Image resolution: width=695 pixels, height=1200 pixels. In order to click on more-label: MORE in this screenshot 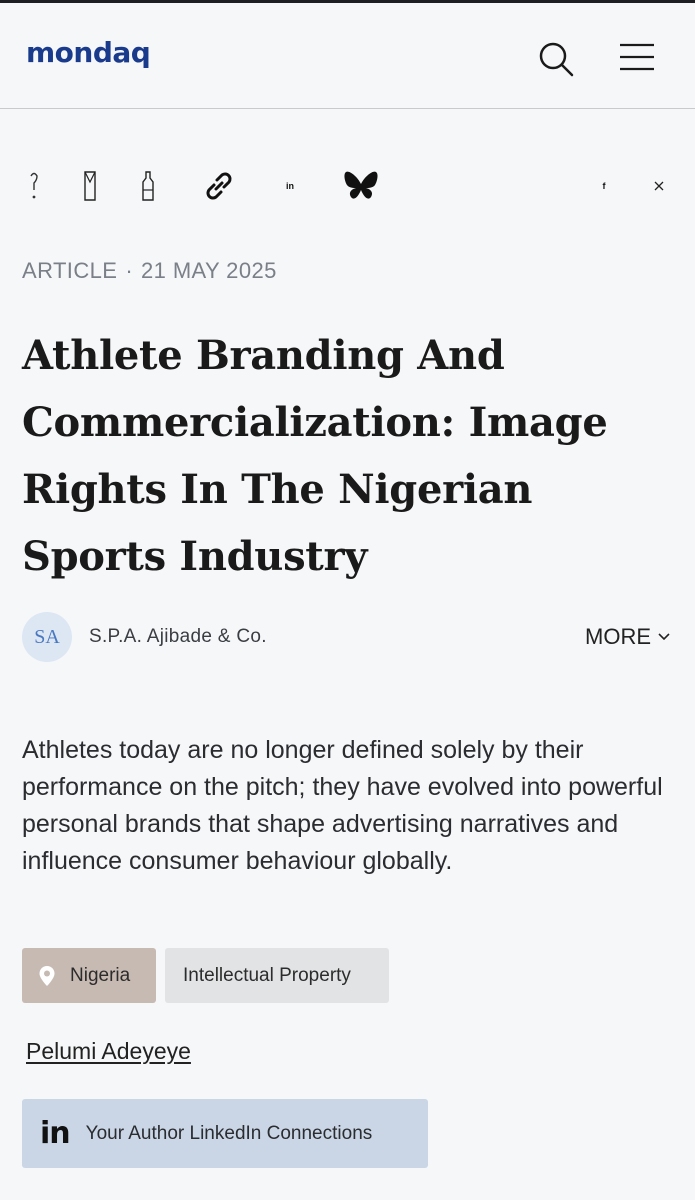, I will do `click(618, 636)`.